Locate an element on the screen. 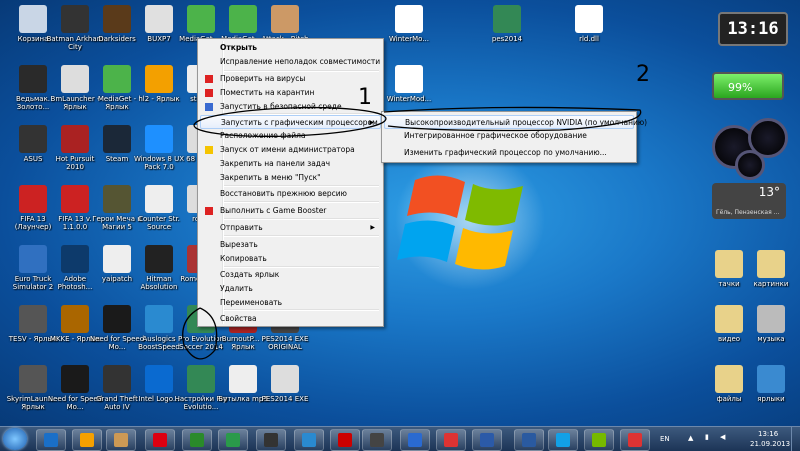 Image resolution: width=800 pixels, height=451 pixels. weather-temperature: 13° is located at coordinates (769, 192).